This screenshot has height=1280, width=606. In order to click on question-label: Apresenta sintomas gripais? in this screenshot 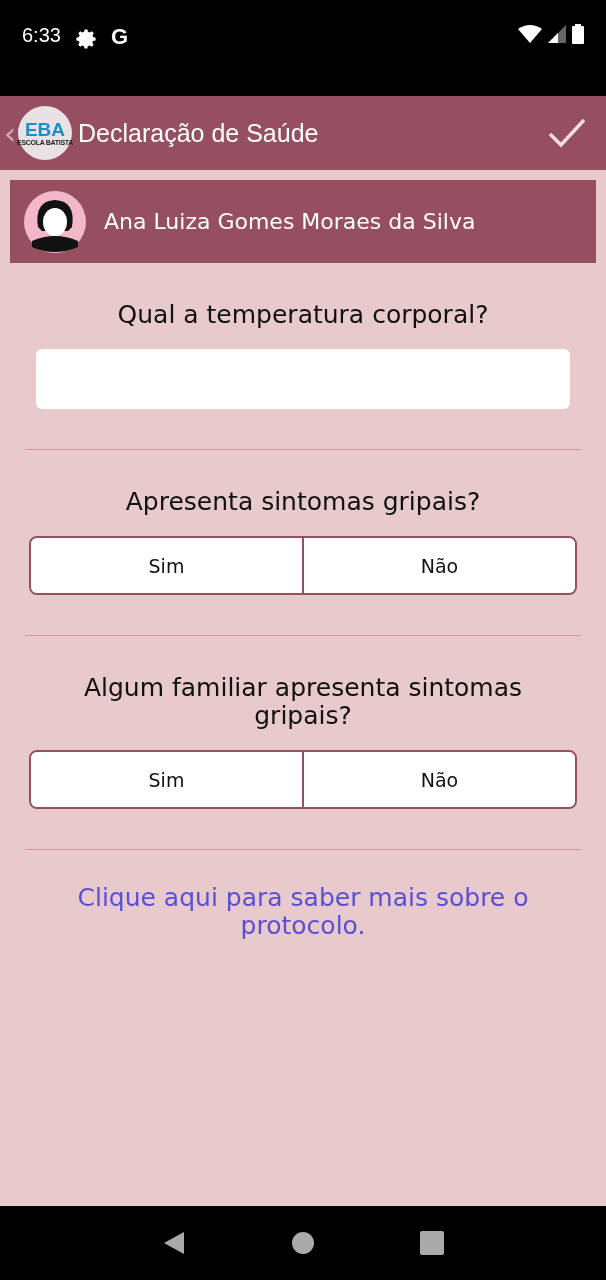, I will do `click(303, 502)`.